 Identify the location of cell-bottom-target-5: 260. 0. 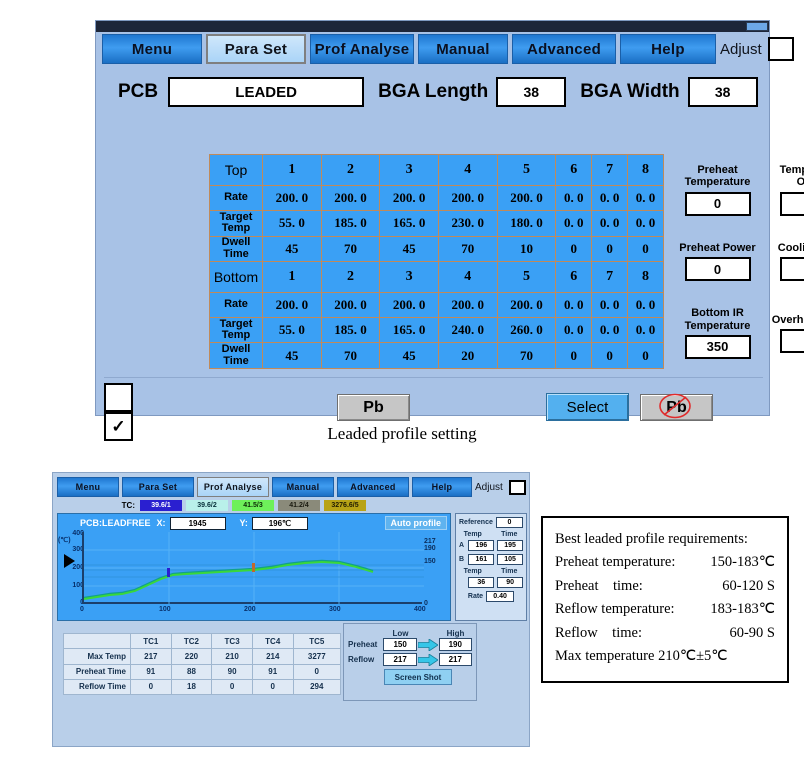
(526, 330).